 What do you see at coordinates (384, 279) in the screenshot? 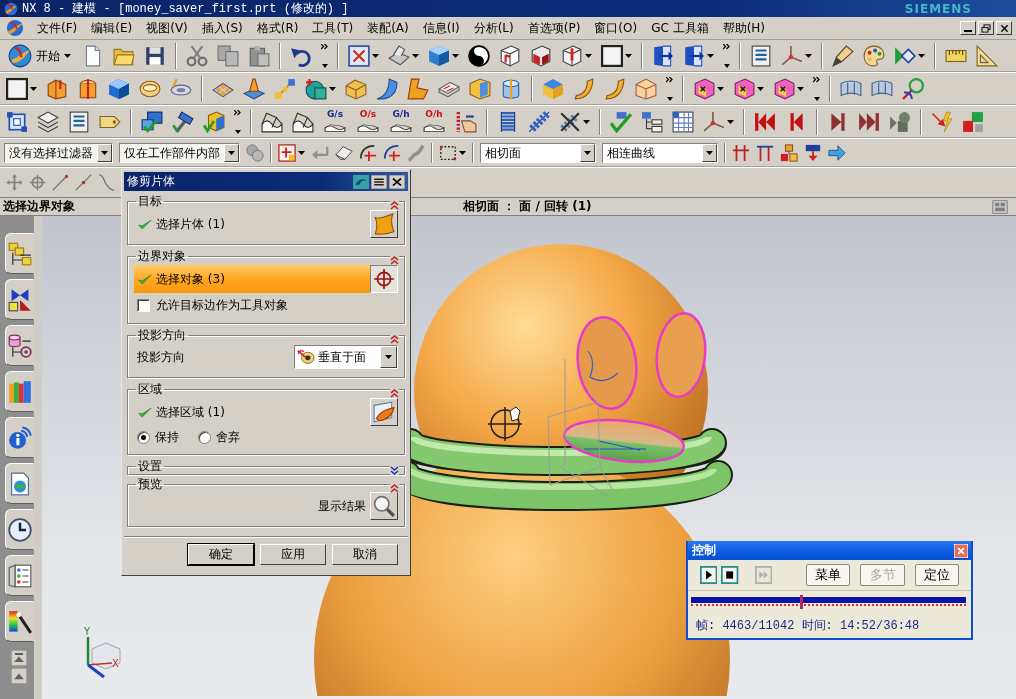
I see `selection-button` at bounding box center [384, 279].